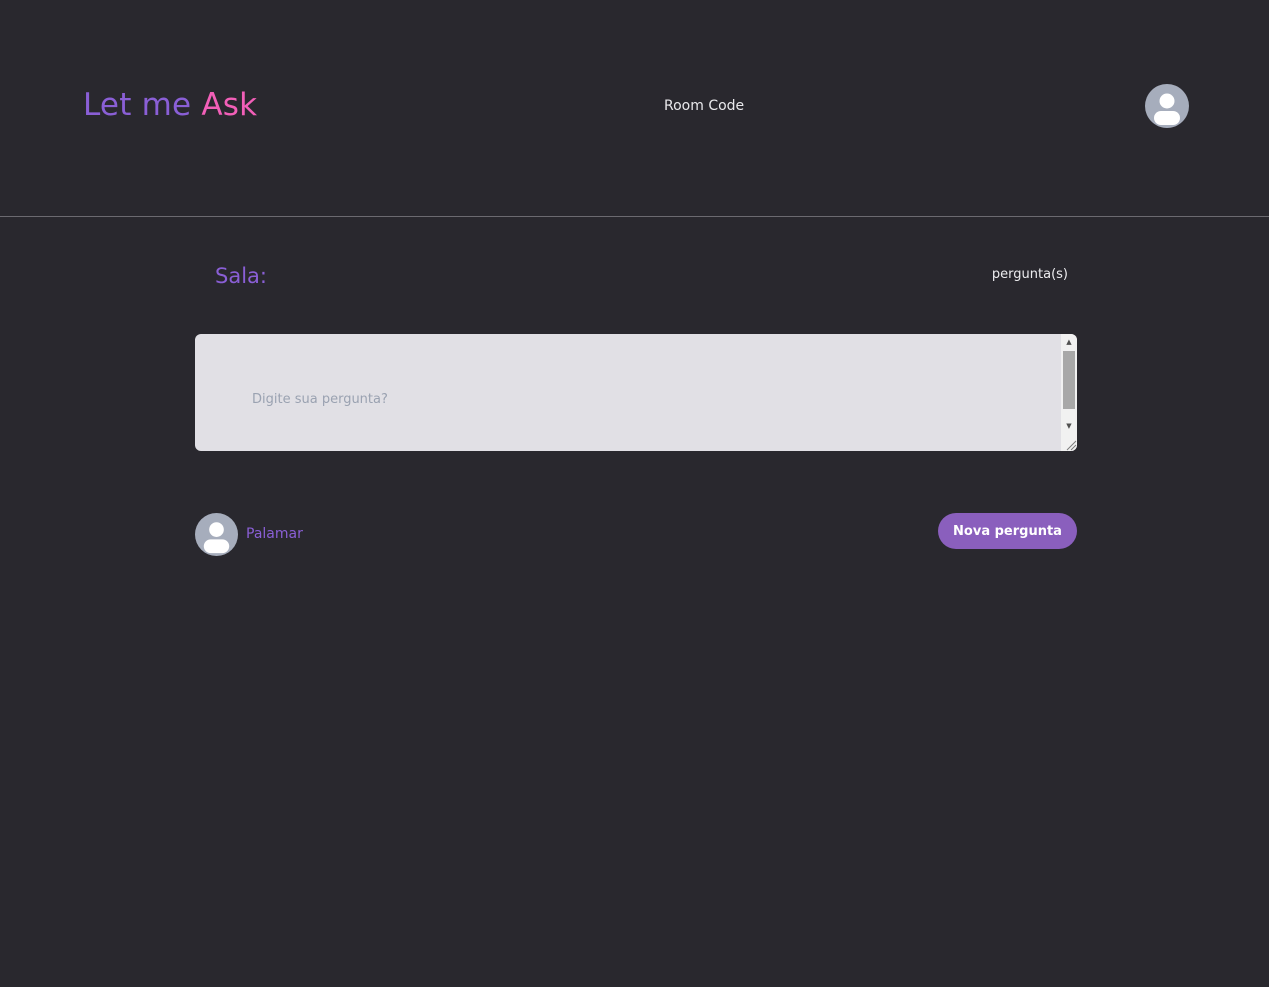 This screenshot has width=1269, height=987. I want to click on app-logo: Let me Ask, so click(170, 105).